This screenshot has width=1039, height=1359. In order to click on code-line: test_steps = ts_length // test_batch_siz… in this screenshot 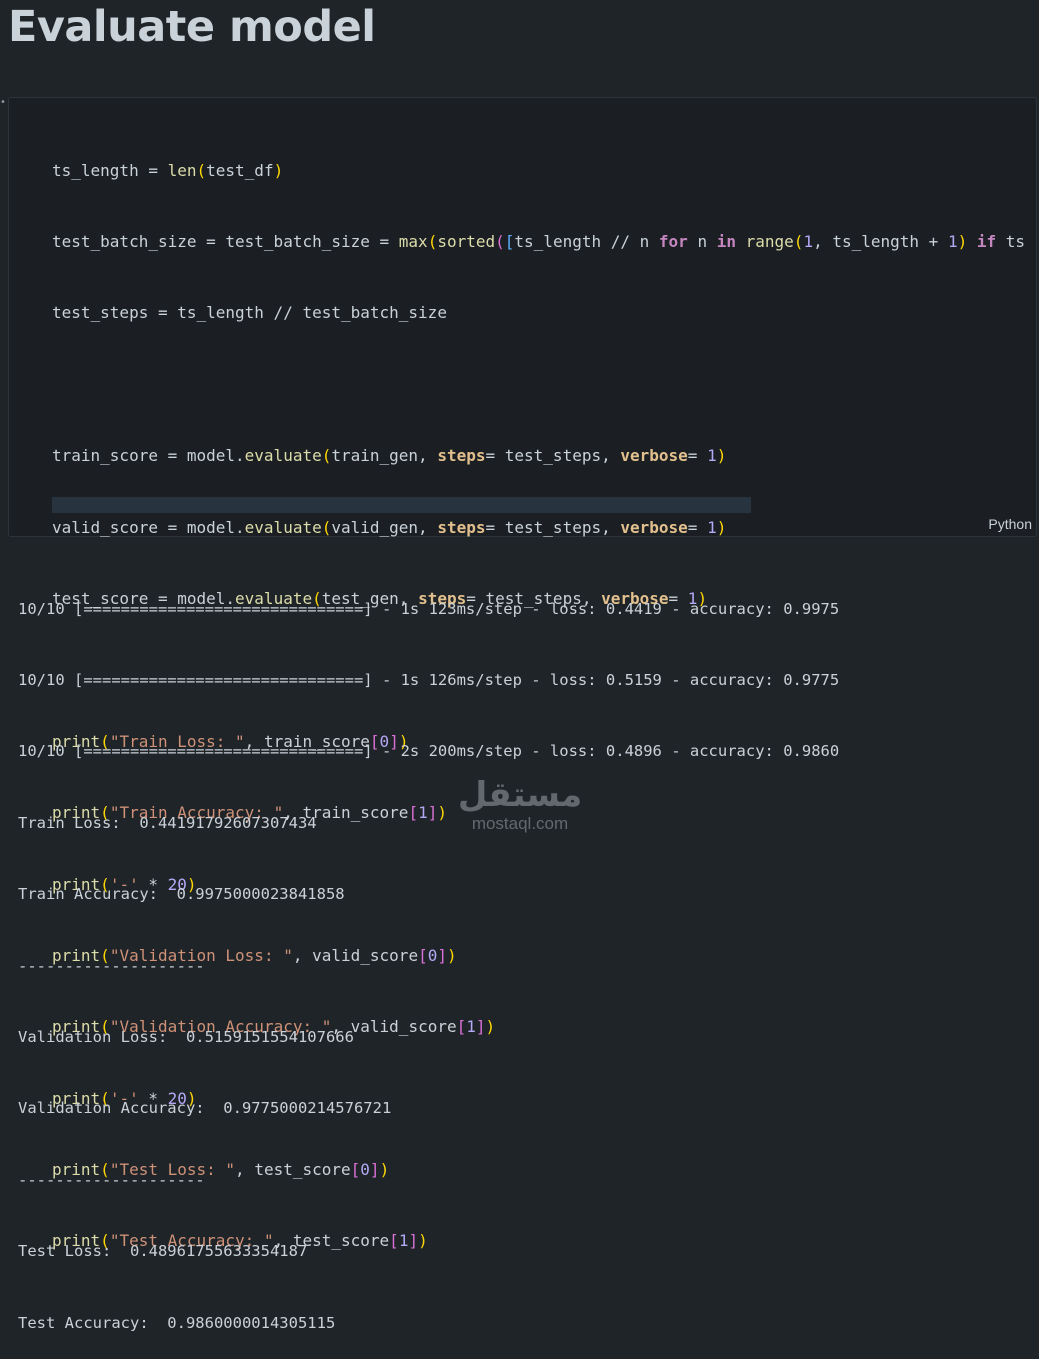, I will do `click(249, 313)`.